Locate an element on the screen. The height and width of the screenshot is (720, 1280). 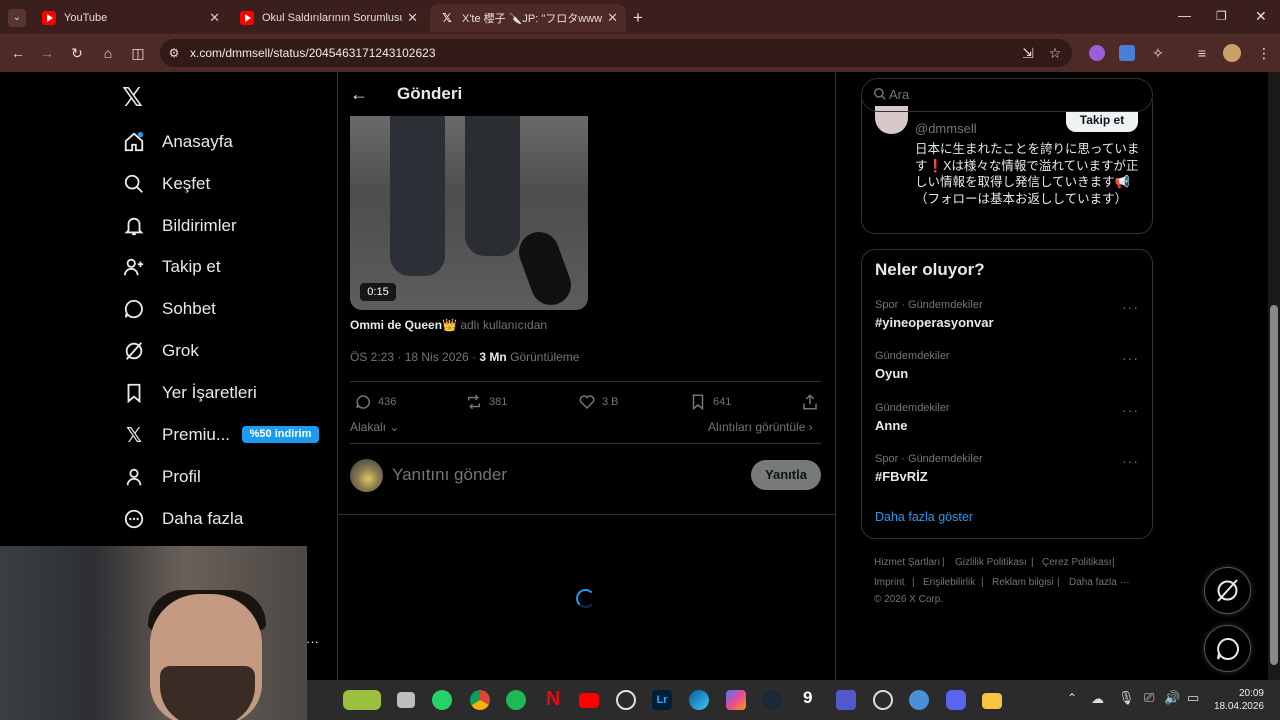
extension-icon is located at coordinates (1097, 53).